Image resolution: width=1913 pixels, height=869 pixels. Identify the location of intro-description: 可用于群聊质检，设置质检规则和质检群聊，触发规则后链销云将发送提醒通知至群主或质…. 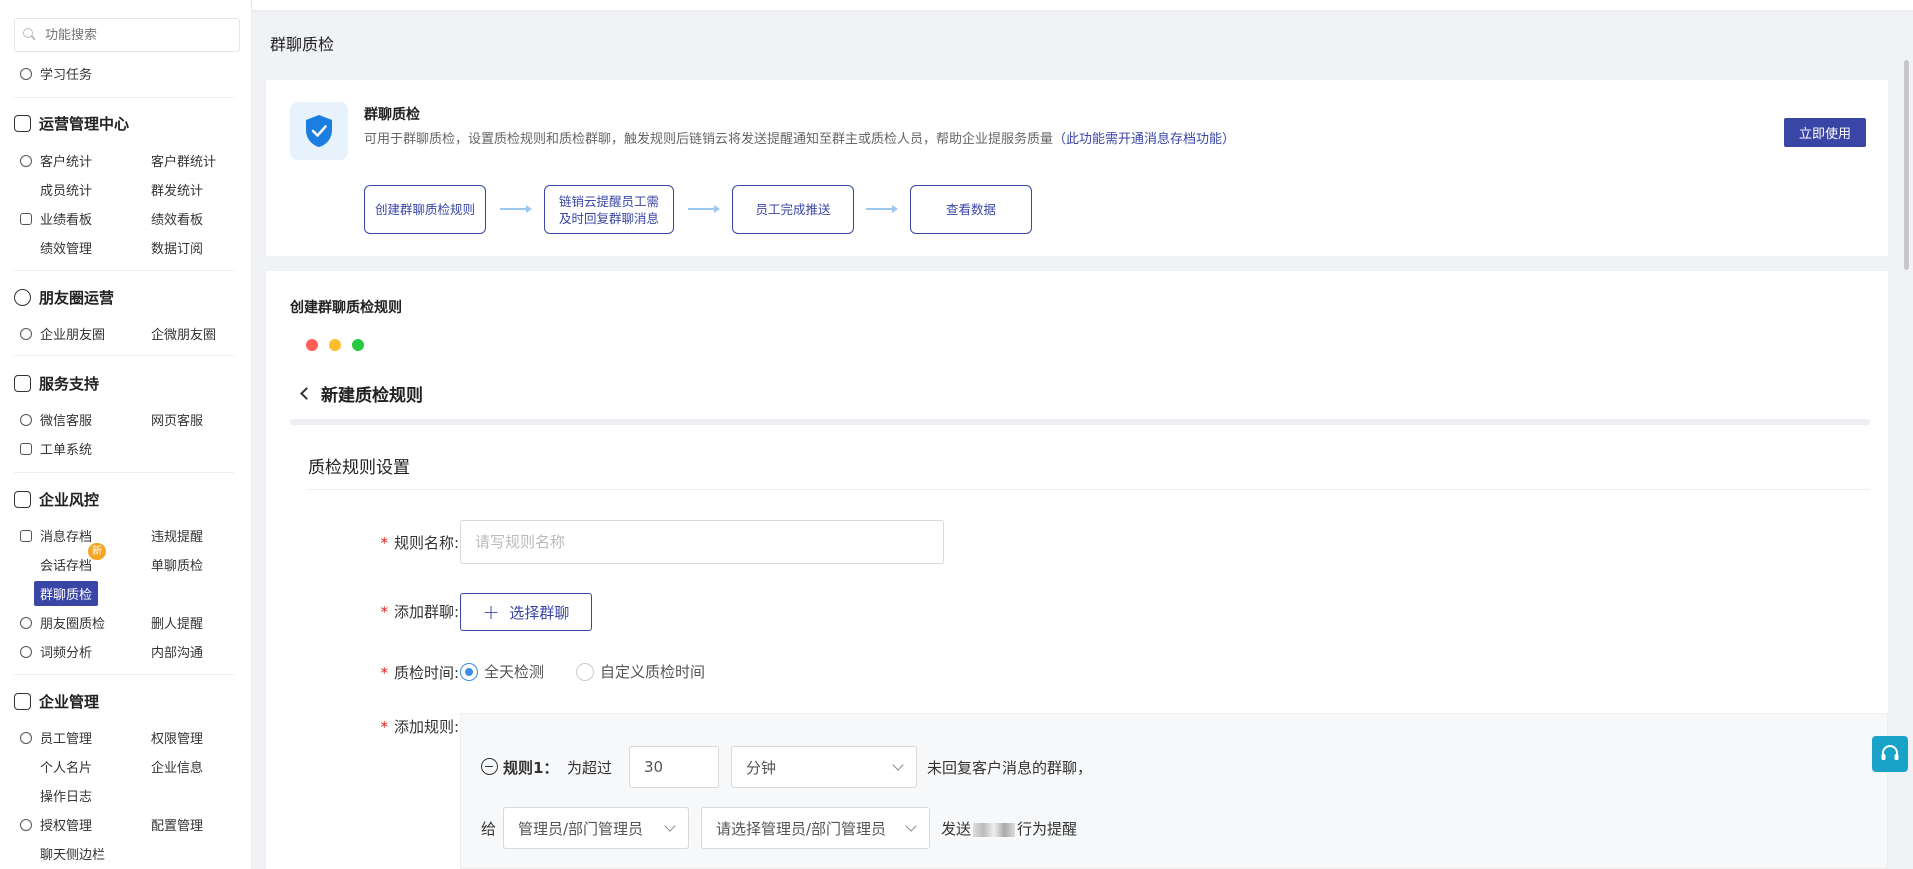
(800, 139).